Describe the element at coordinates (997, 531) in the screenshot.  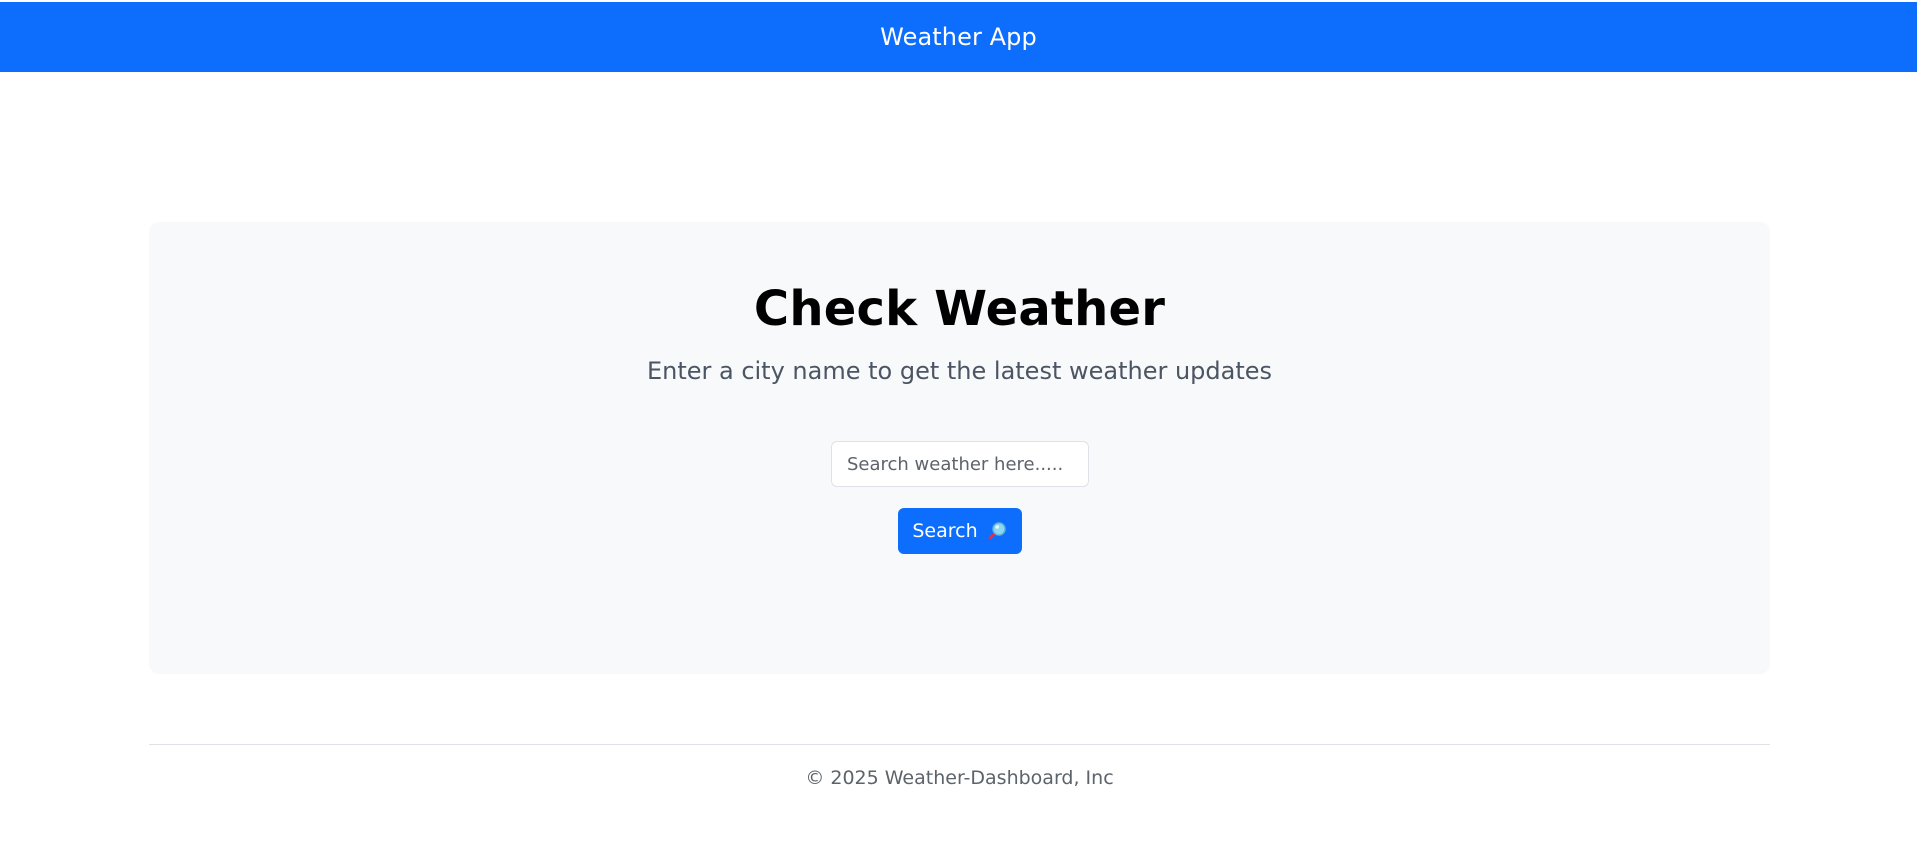
I see `magnifying-glass-icon` at that location.